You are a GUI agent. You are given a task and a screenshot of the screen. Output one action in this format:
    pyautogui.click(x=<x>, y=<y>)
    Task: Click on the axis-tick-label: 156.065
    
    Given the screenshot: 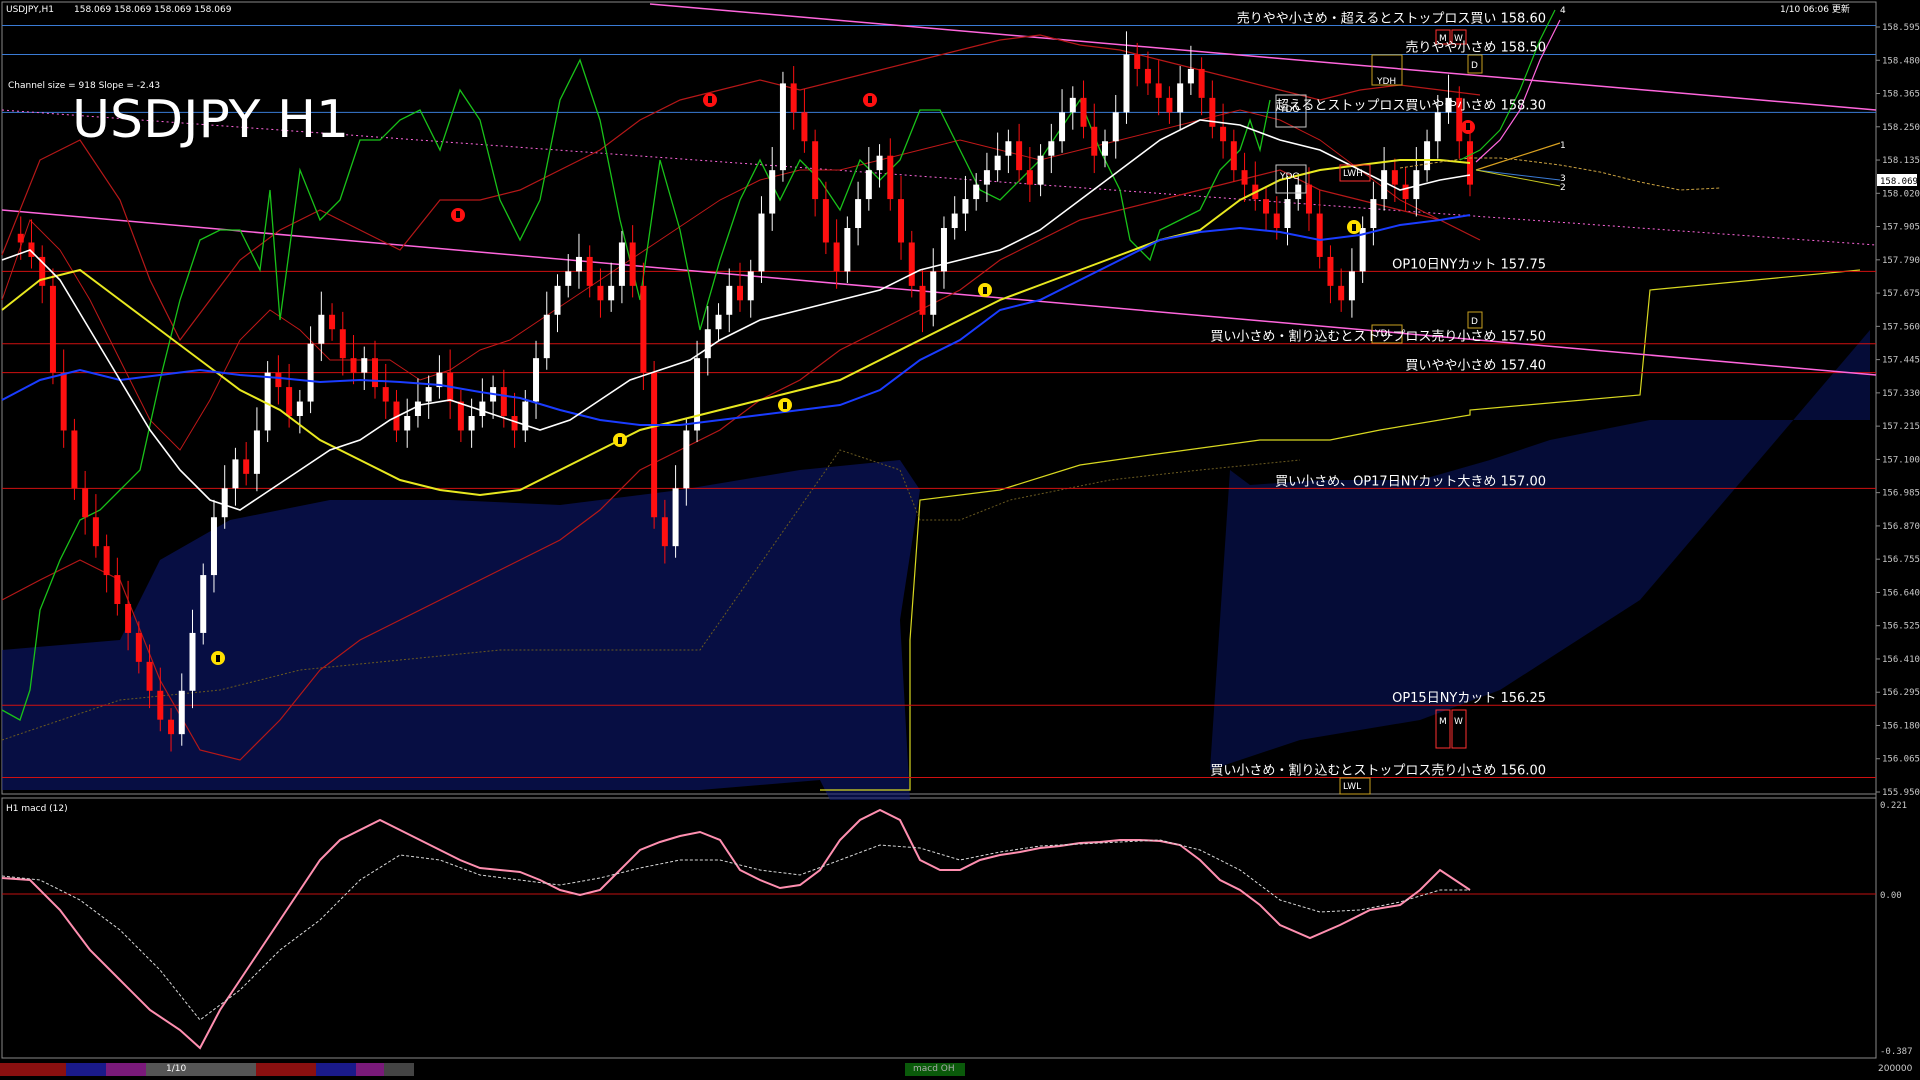 What is the action you would take?
    pyautogui.click(x=1901, y=760)
    